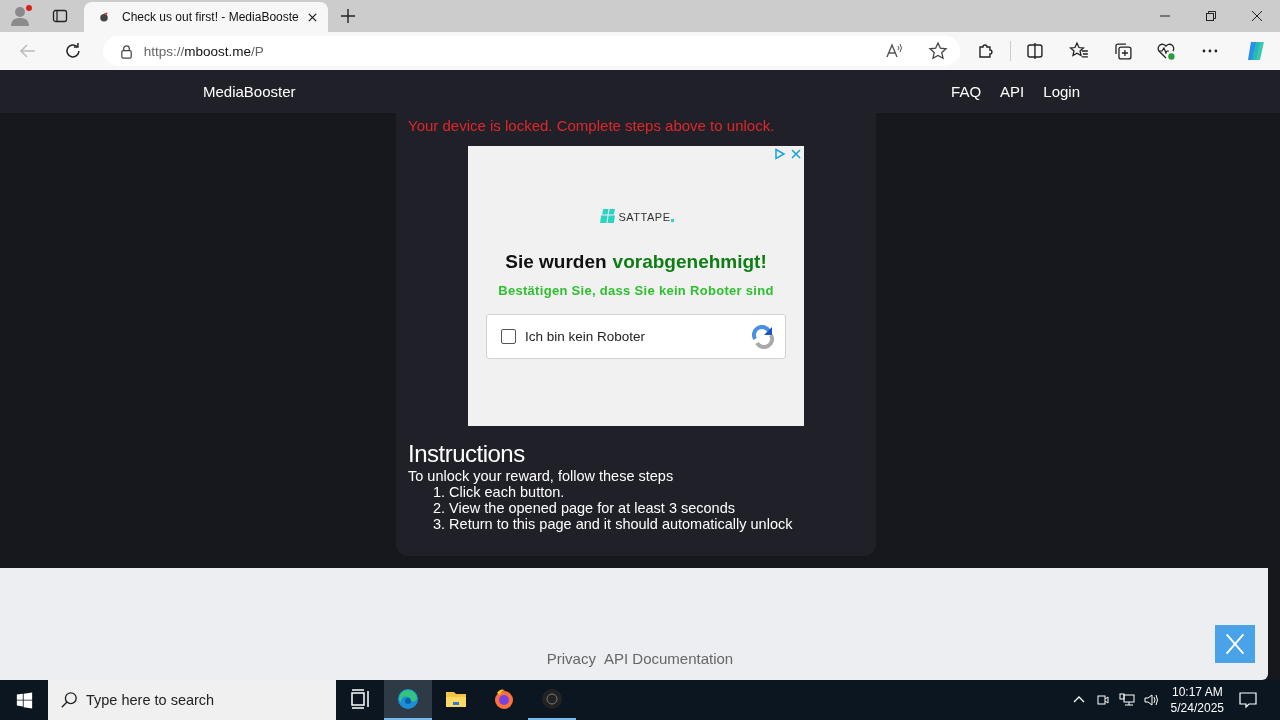 Image resolution: width=1280 pixels, height=720 pixels. I want to click on share-button, so click(1235, 644).